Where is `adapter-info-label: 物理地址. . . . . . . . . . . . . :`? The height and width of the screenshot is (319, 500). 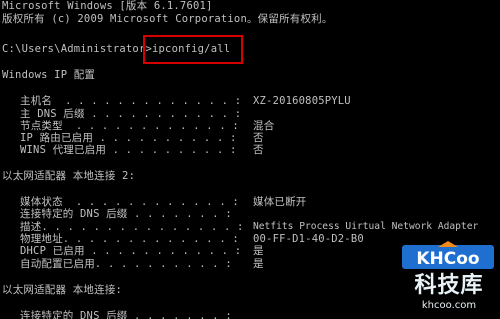
adapter-info-label: 物理地址. . . . . . . . . . . . . : is located at coordinates (129, 239).